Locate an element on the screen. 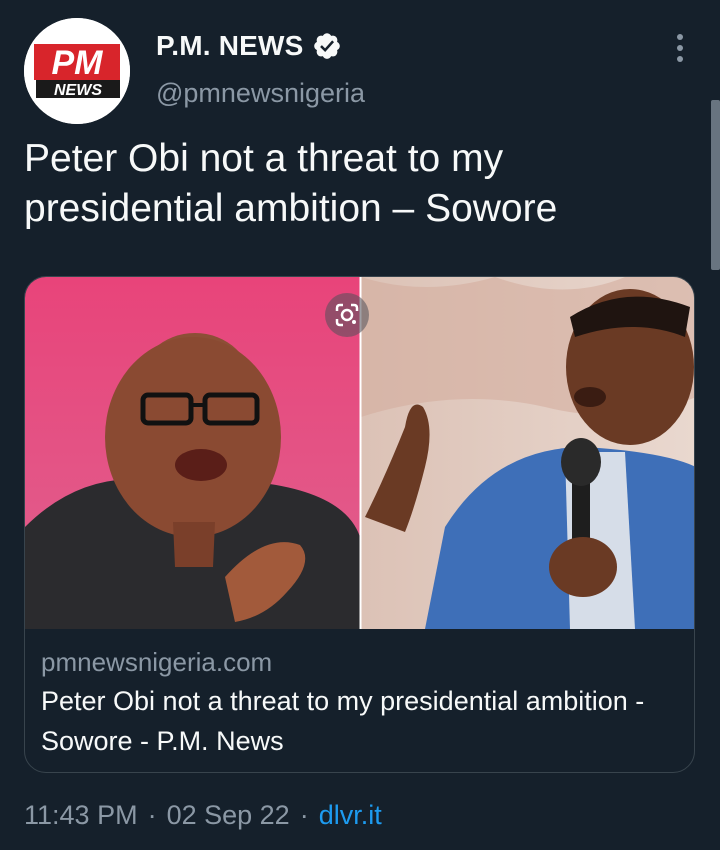 The image size is (720, 850). tweet-source-link: dlvr.it is located at coordinates (350, 815).